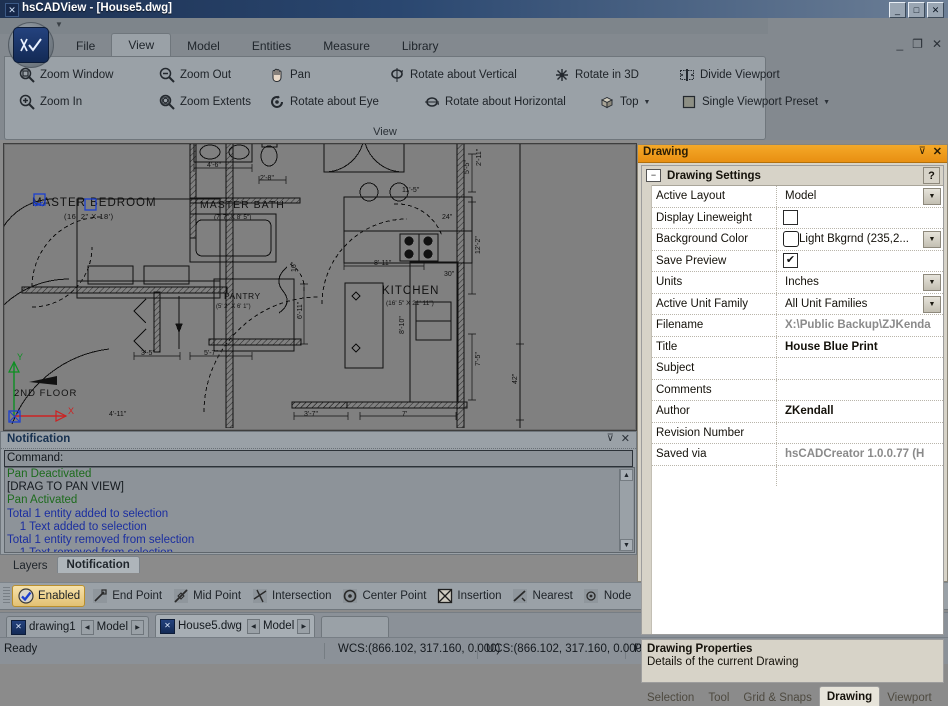  Describe the element at coordinates (909, 697) in the screenshot. I see `dock-tab-viewport: Viewport` at that location.